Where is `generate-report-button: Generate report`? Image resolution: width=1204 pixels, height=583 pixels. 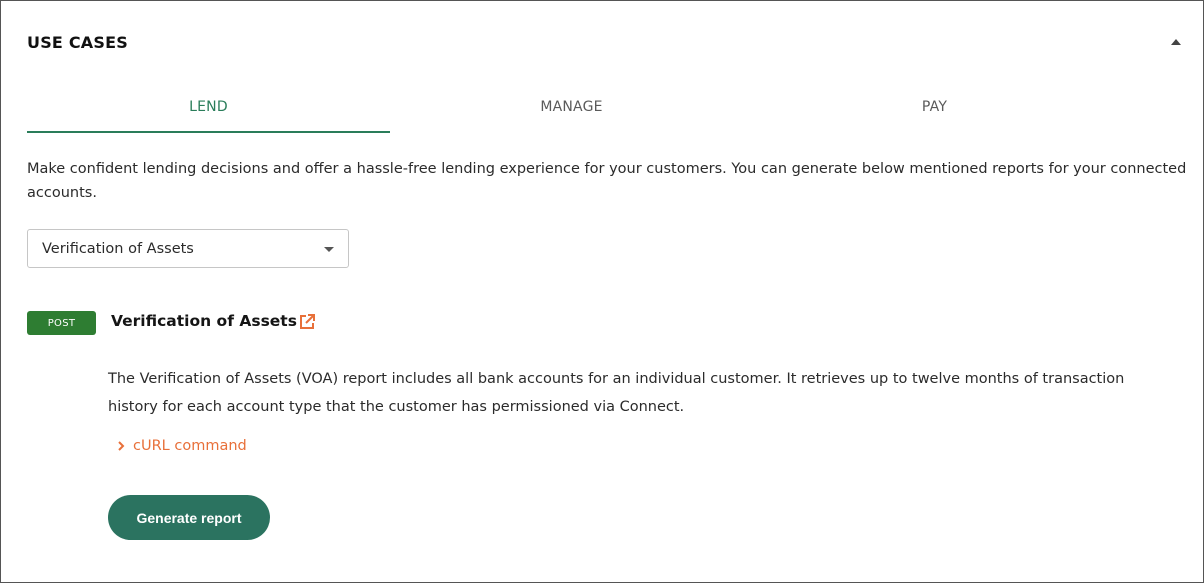 generate-report-button: Generate report is located at coordinates (189, 517).